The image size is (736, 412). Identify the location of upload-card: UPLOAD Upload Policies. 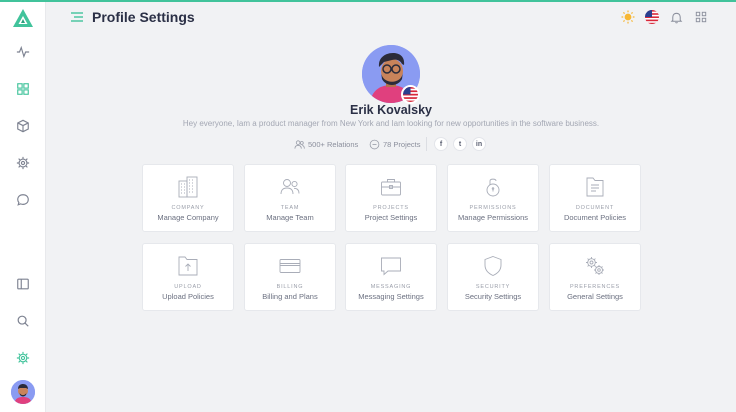
(188, 277).